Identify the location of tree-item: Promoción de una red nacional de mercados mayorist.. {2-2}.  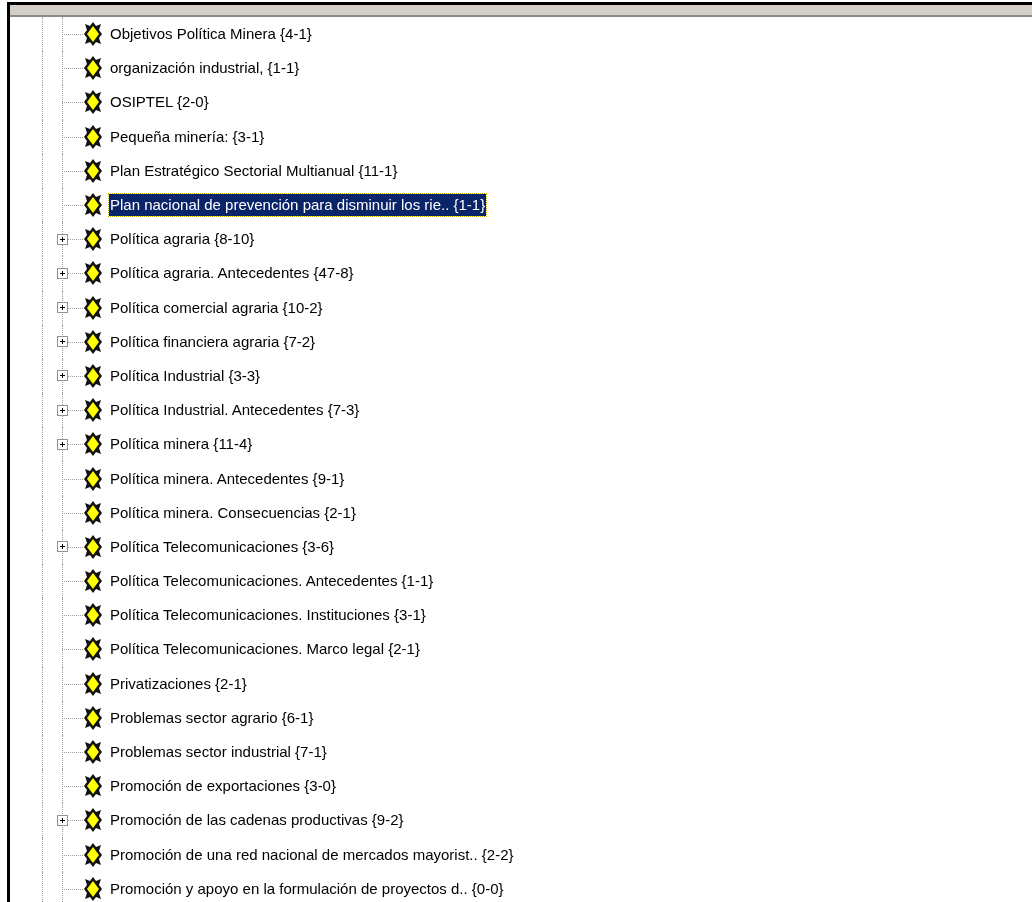
(312, 854).